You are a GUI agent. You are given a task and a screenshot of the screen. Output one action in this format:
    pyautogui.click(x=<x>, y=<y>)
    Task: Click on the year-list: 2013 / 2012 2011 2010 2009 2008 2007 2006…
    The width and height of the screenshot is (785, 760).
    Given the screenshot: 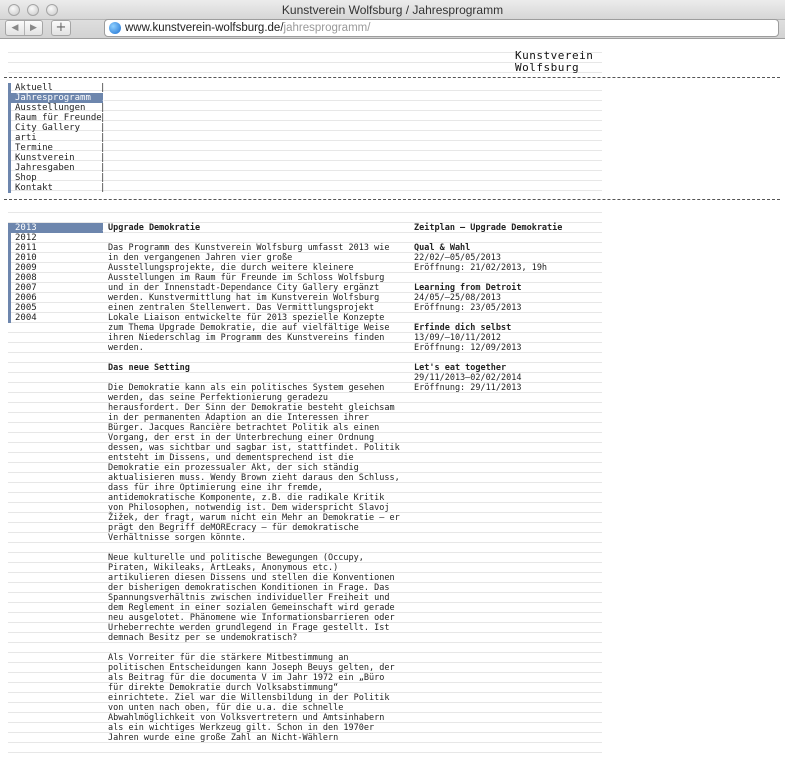 What is the action you would take?
    pyautogui.click(x=58, y=273)
    